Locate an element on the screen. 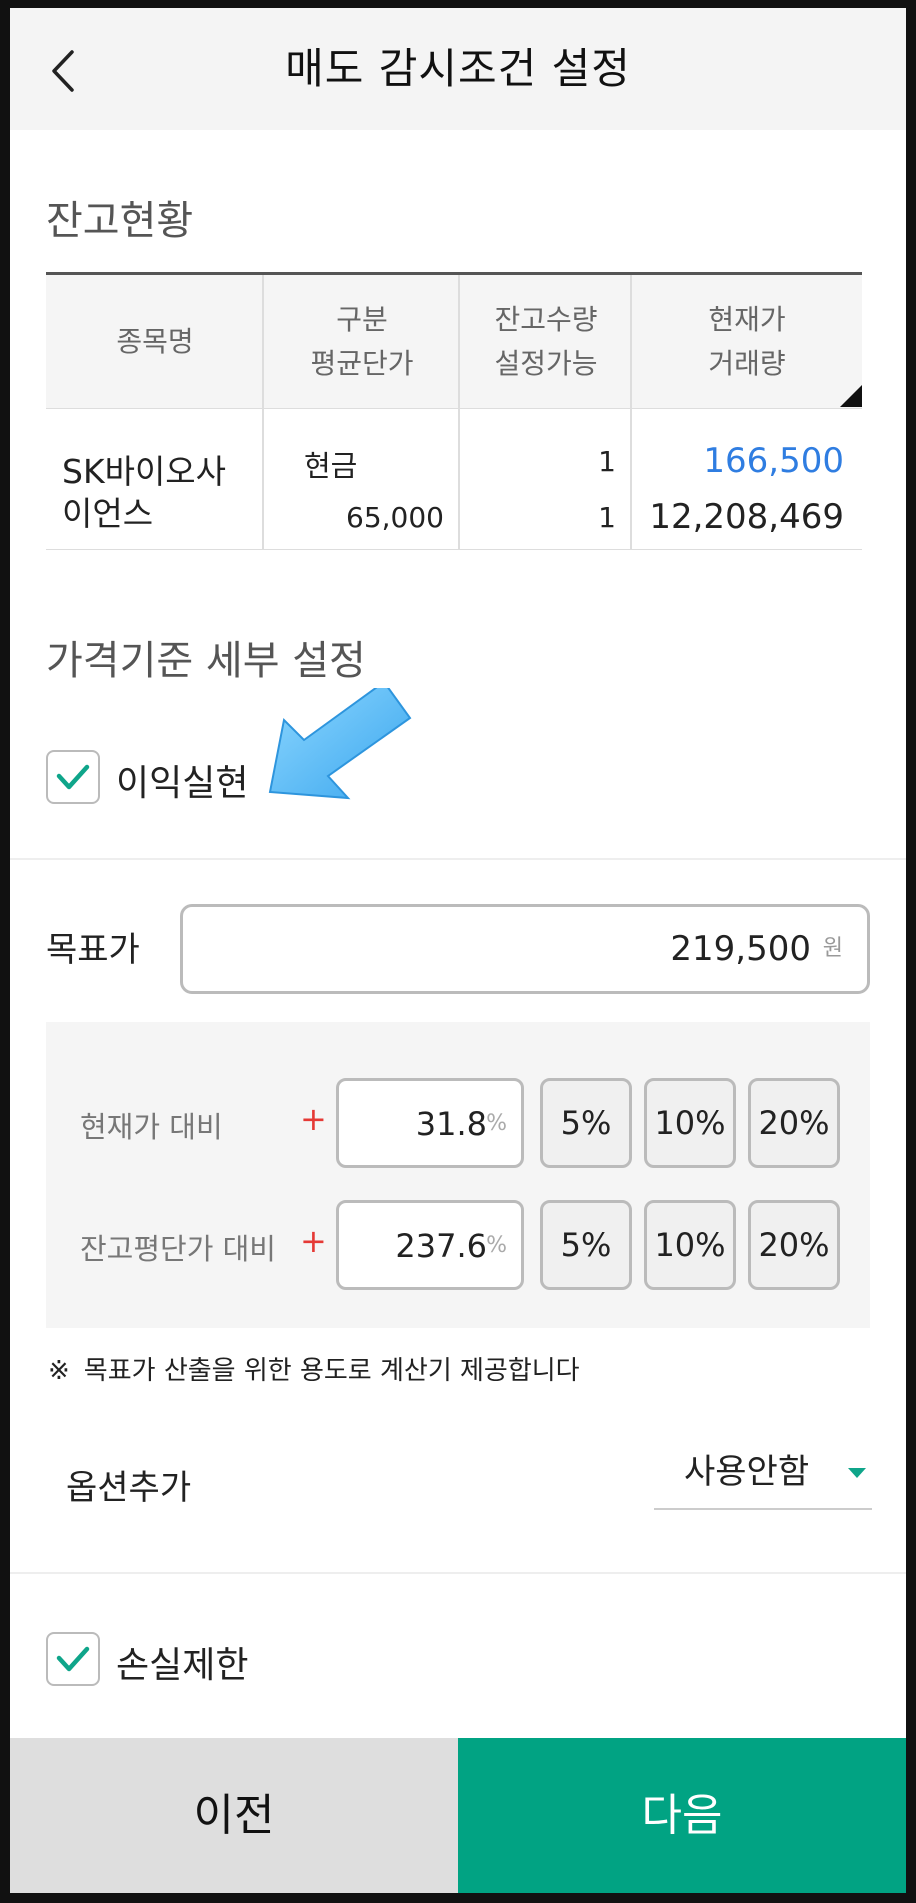 This screenshot has width=916, height=1903. back-button is located at coordinates (65, 71).